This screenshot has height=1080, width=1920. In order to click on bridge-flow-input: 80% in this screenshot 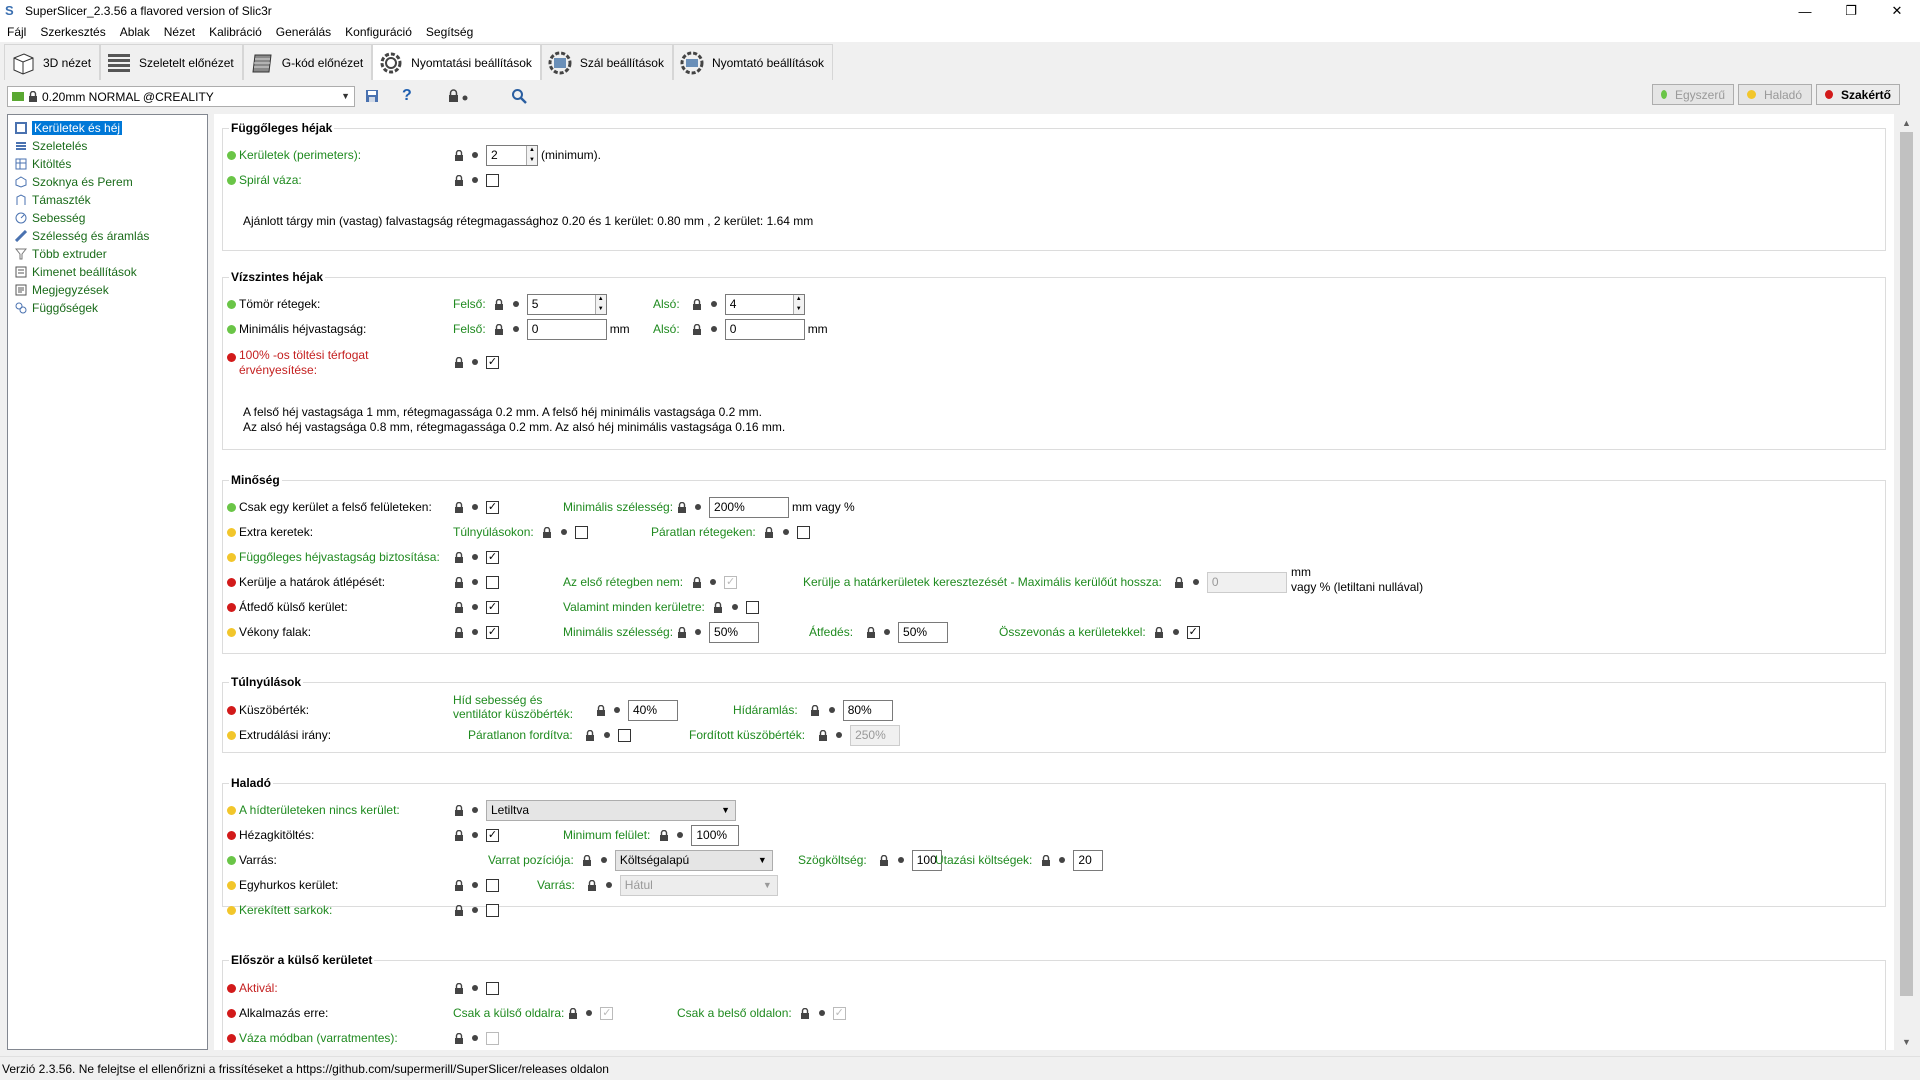, I will do `click(867, 710)`.